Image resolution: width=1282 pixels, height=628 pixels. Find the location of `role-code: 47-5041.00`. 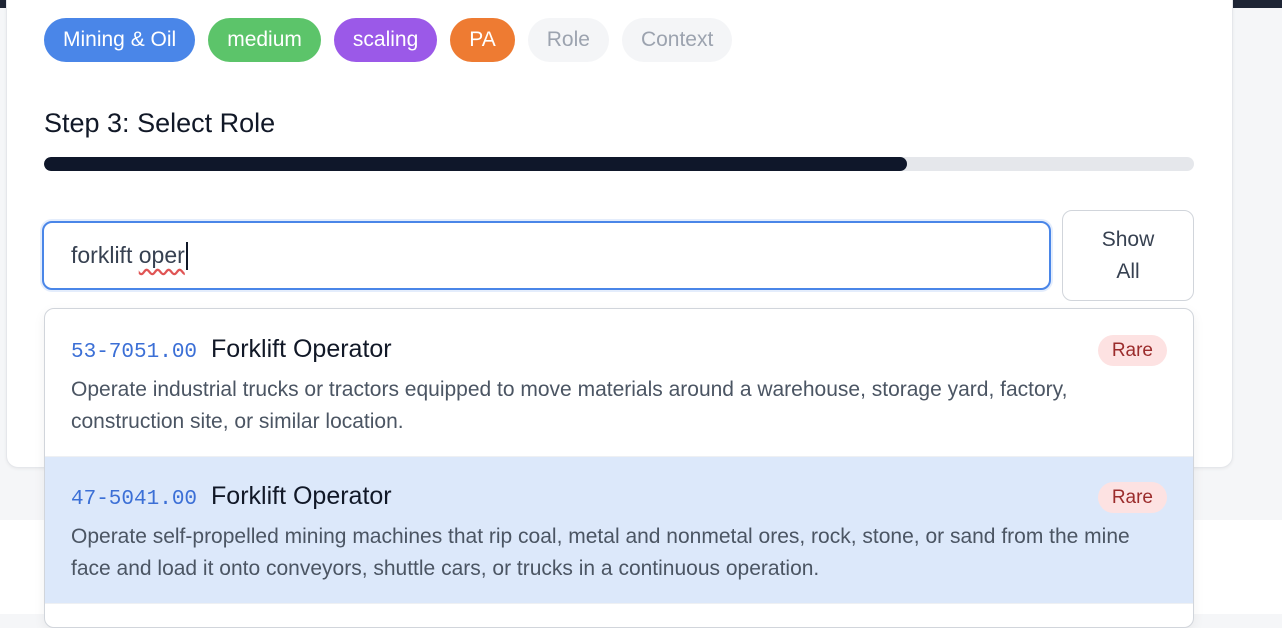

role-code: 47-5041.00 is located at coordinates (134, 499).